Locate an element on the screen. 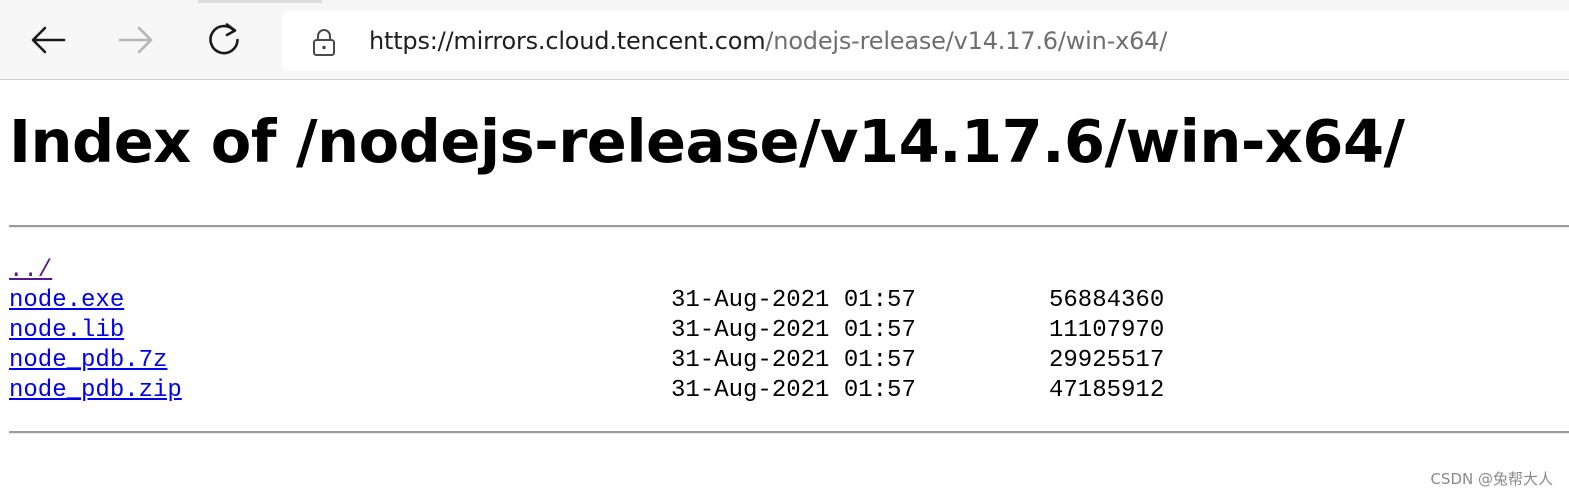 The width and height of the screenshot is (1569, 497). lock-icon is located at coordinates (324, 42).